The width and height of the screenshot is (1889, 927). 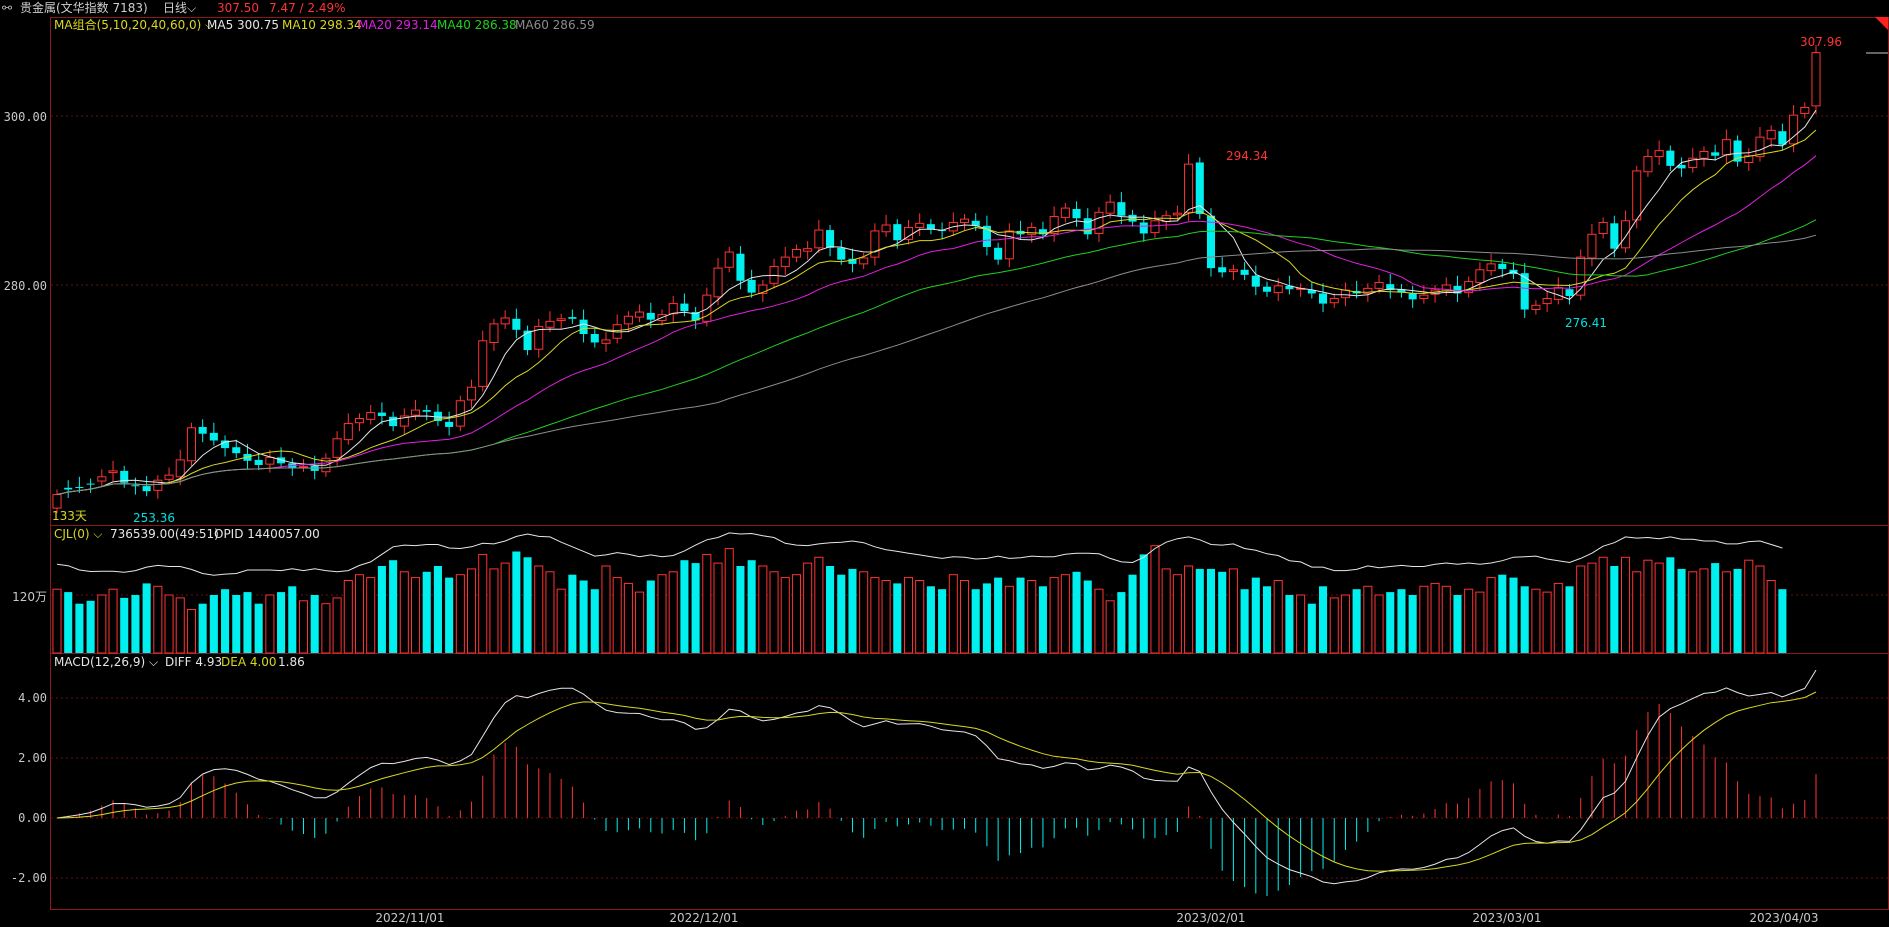 I want to click on chevron-down-icon: ⌵, so click(x=151, y=662).